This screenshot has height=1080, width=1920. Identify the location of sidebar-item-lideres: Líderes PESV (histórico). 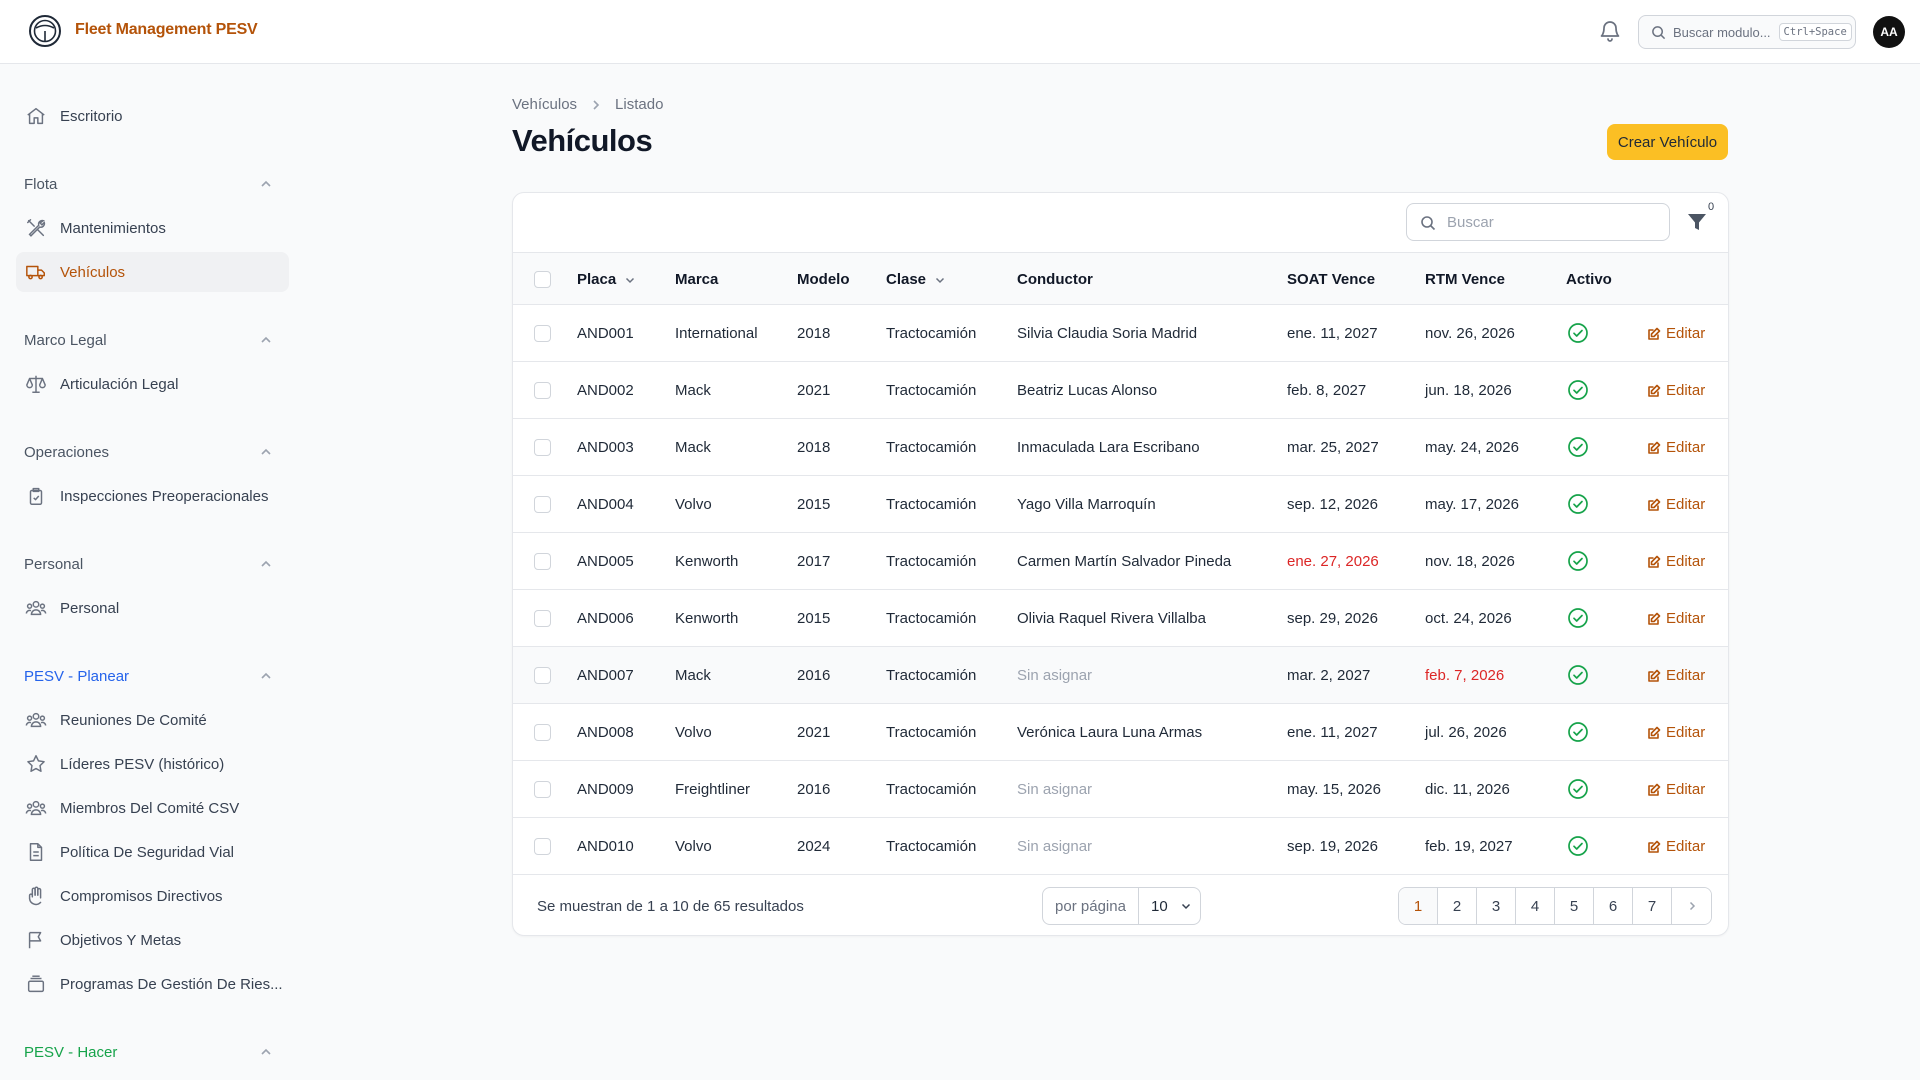
(152, 764).